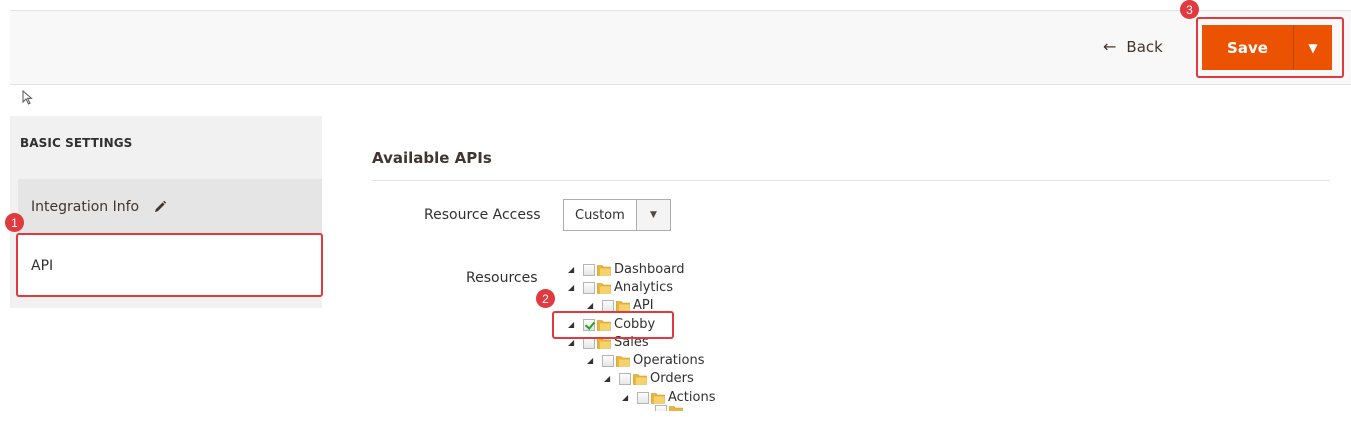 This screenshot has height=448, width=1351. I want to click on tree-node-api: ◢ API, so click(620, 305).